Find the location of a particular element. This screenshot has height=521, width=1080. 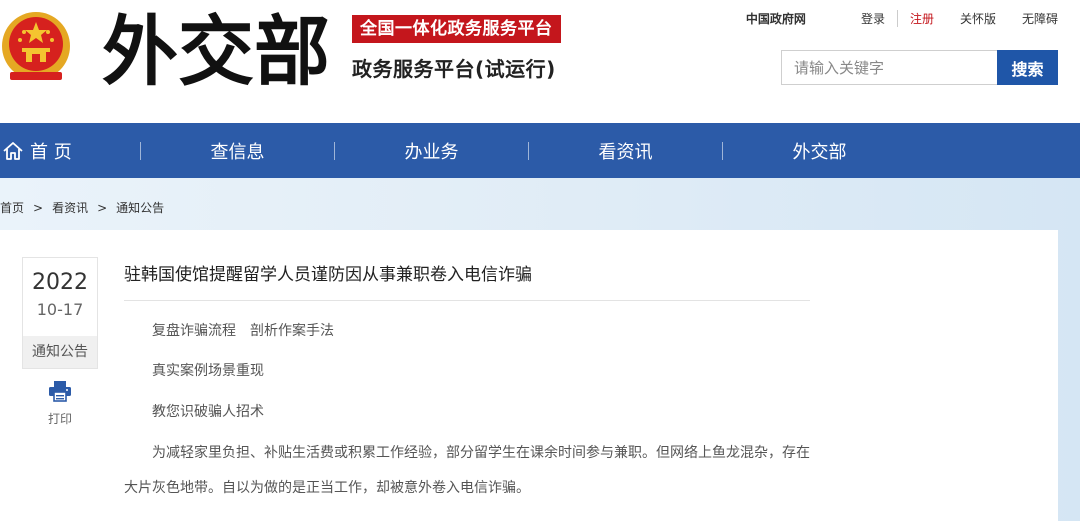

top-links: 中国政府网 登录 注册 关怀版 无障碍 is located at coordinates (902, 18).